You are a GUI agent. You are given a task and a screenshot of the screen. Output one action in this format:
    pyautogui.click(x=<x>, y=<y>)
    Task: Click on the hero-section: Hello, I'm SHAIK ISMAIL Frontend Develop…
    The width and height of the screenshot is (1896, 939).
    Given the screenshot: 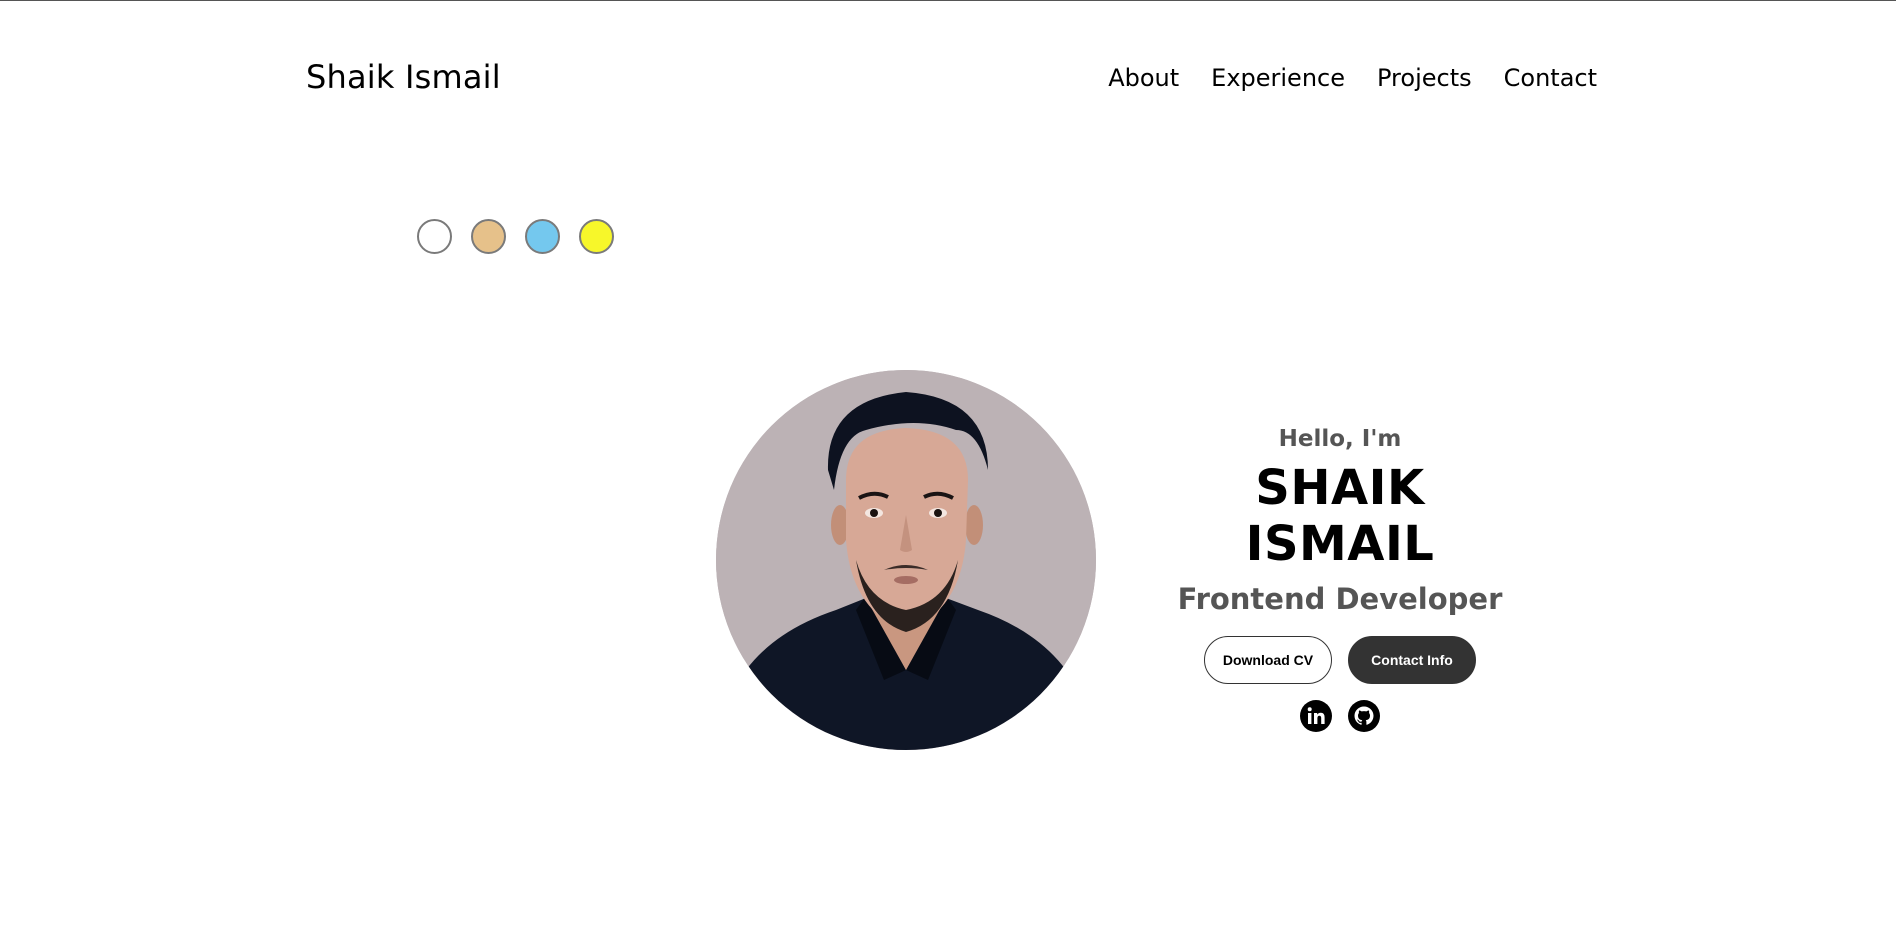 What is the action you would take?
    pyautogui.click(x=1340, y=576)
    